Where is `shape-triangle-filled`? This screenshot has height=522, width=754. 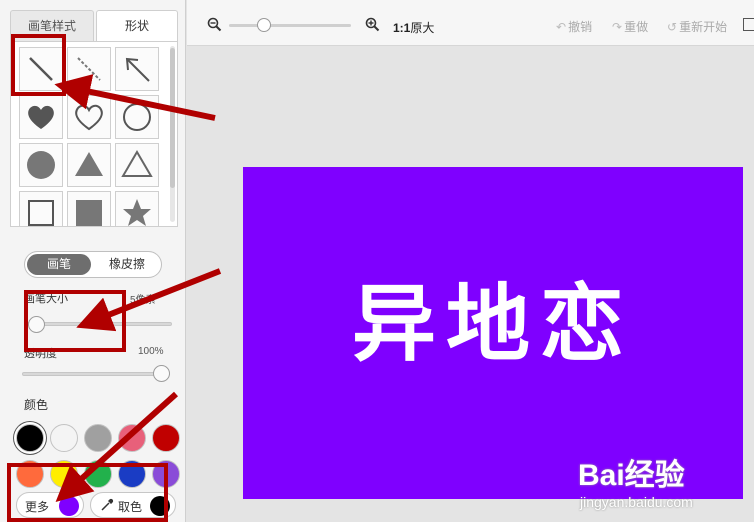 shape-triangle-filled is located at coordinates (89, 165).